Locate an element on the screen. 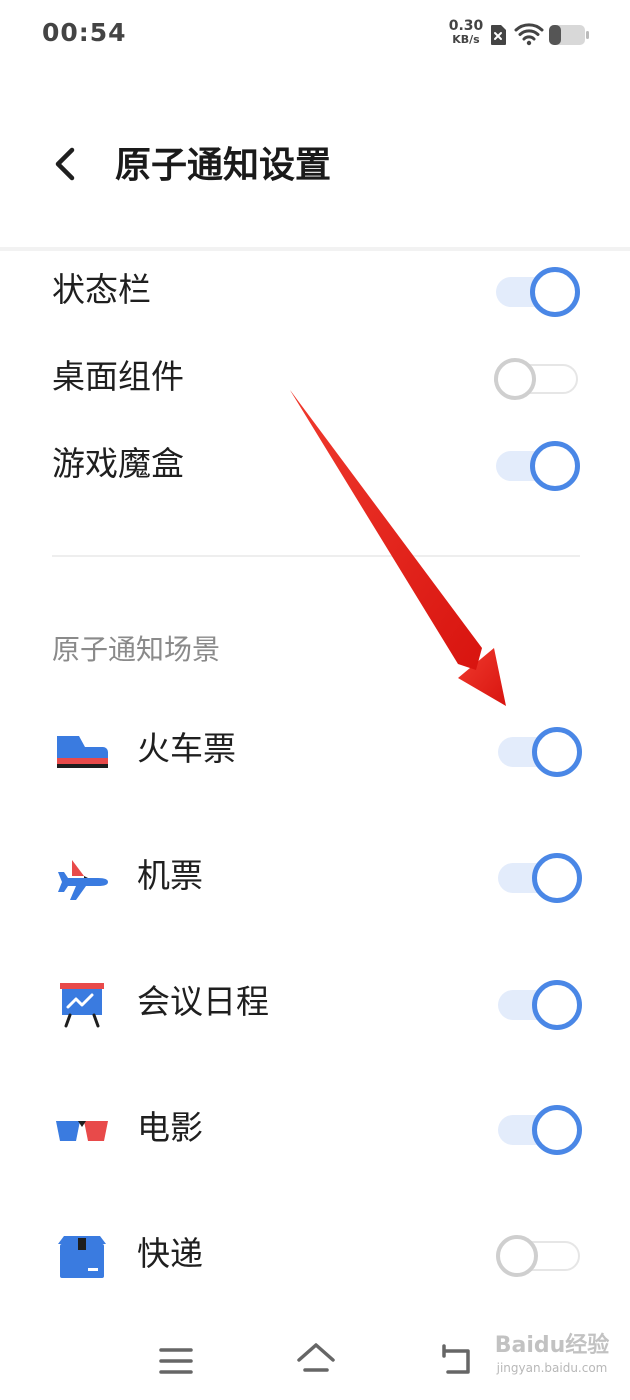 The image size is (630, 1400). section-title: 原子通知场景 is located at coordinates (136, 649).